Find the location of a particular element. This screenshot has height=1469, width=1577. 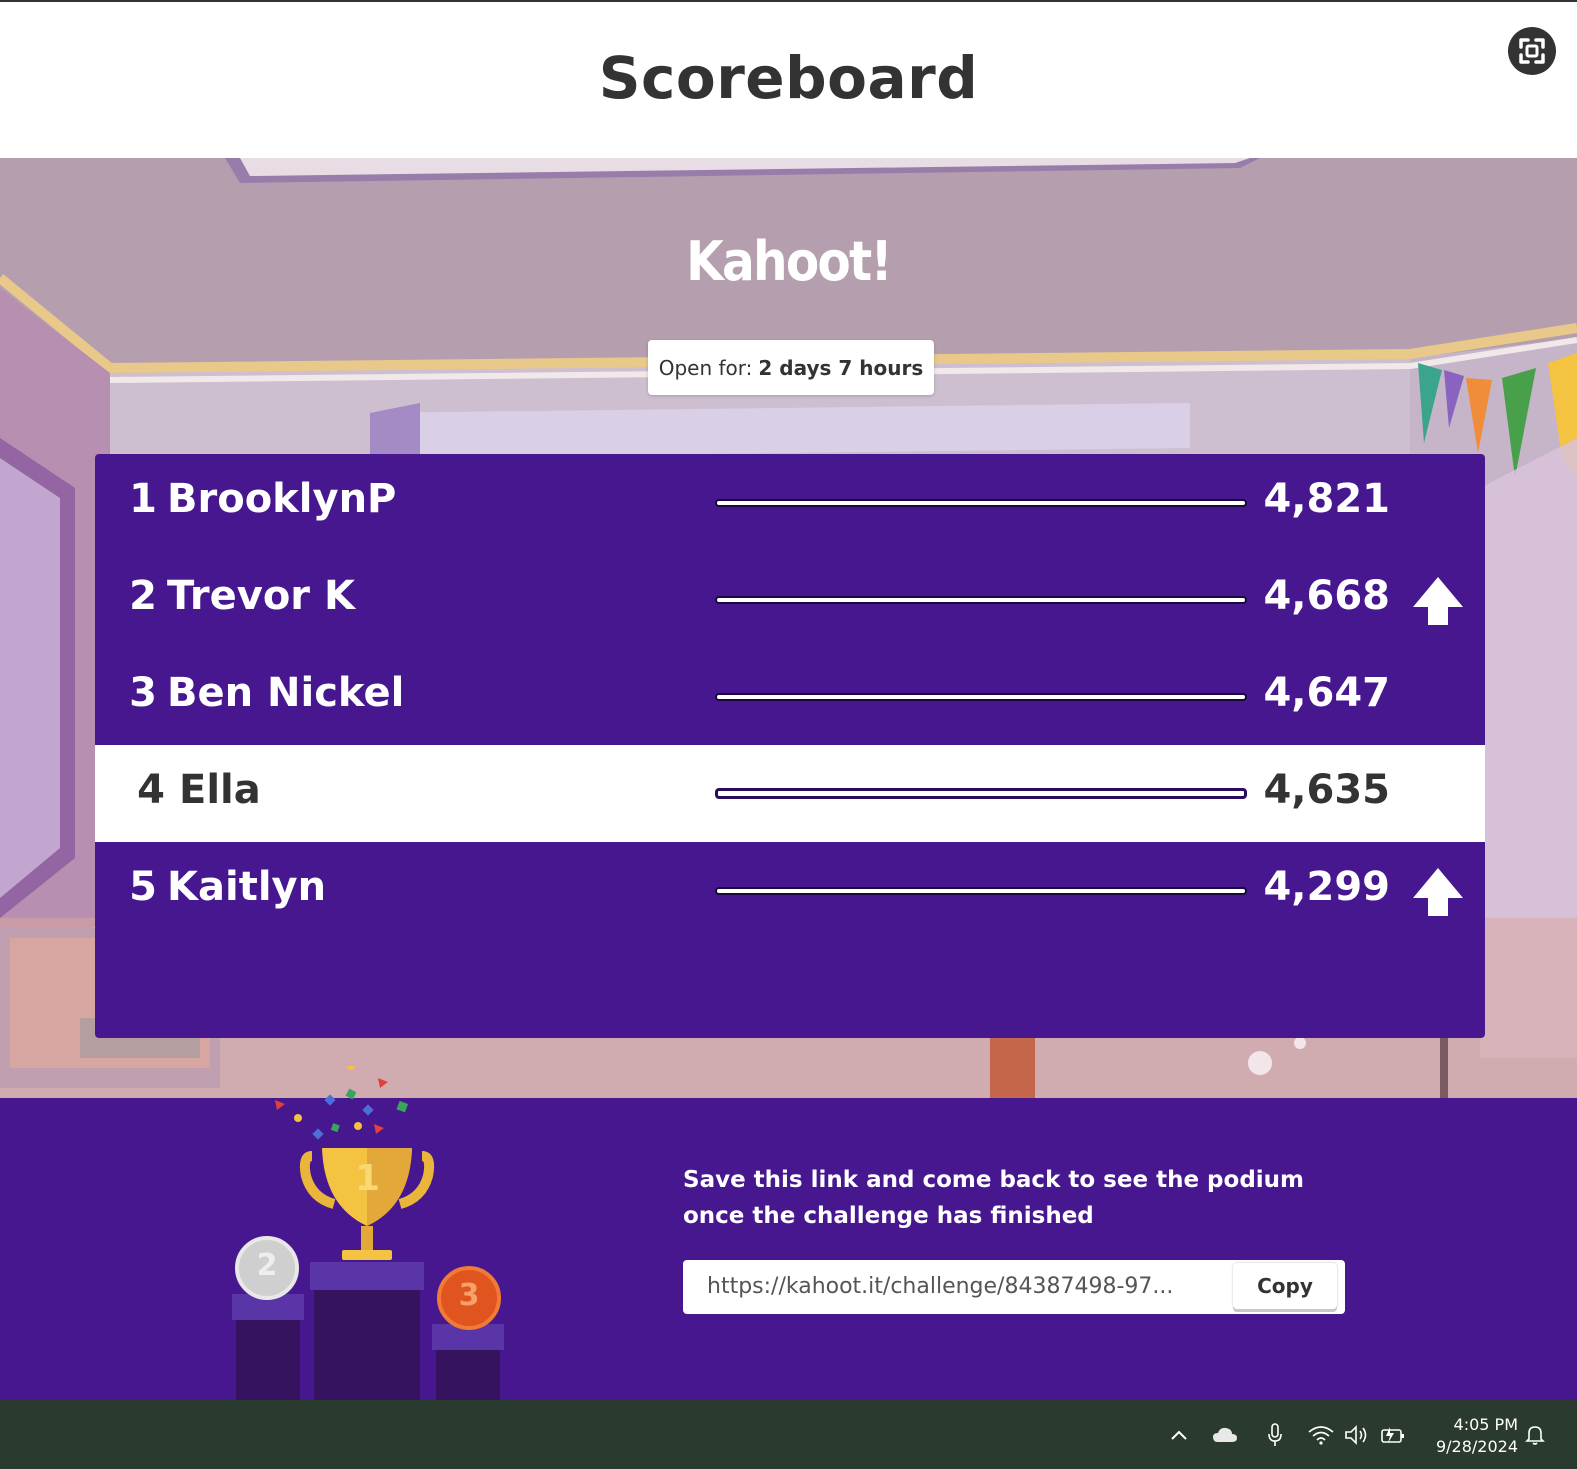

player-rank: 1 is located at coordinates (143, 499).